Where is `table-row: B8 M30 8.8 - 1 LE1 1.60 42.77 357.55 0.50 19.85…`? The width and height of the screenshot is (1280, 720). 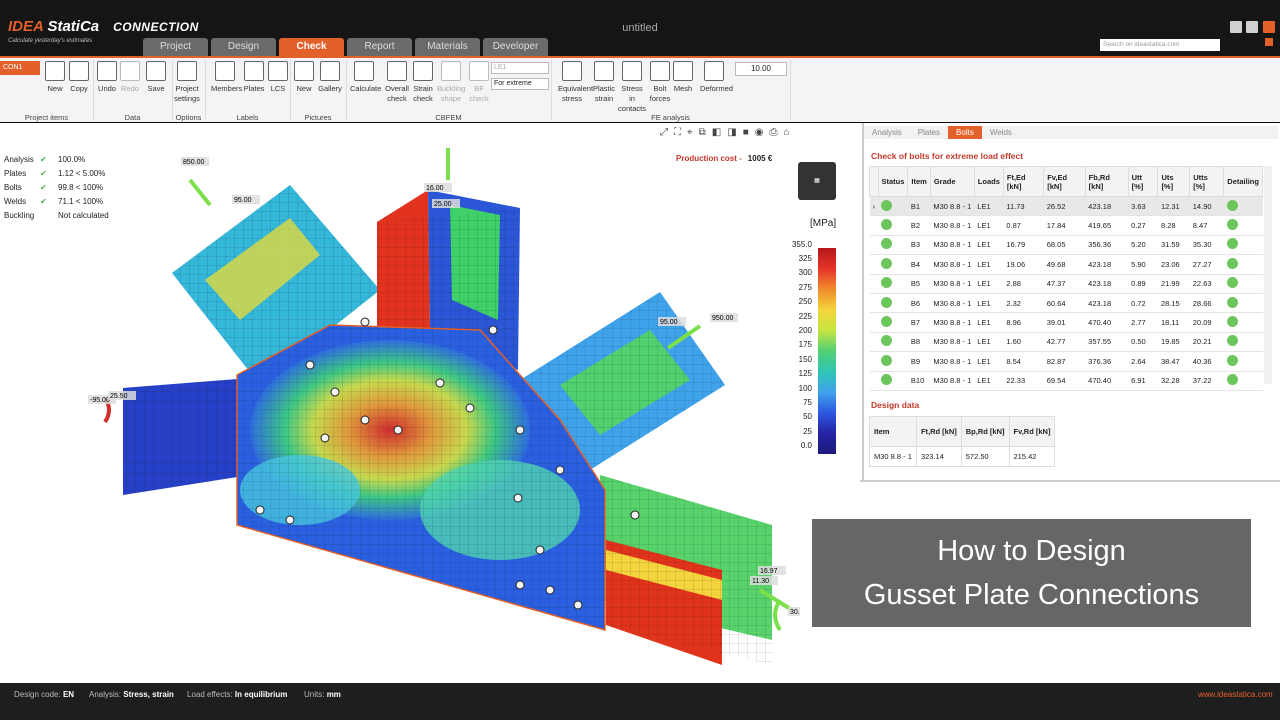 table-row: B8 M30 8.8 - 1 LE1 1.60 42.77 357.55 0.50 19.85… is located at coordinates (1066, 342).